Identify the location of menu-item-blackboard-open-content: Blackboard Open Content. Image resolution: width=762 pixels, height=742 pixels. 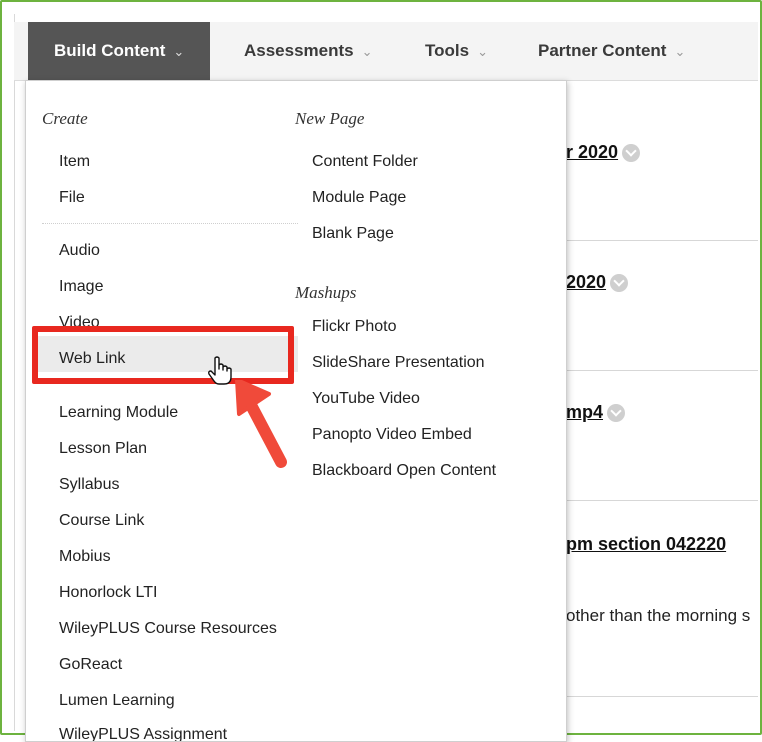
(404, 471).